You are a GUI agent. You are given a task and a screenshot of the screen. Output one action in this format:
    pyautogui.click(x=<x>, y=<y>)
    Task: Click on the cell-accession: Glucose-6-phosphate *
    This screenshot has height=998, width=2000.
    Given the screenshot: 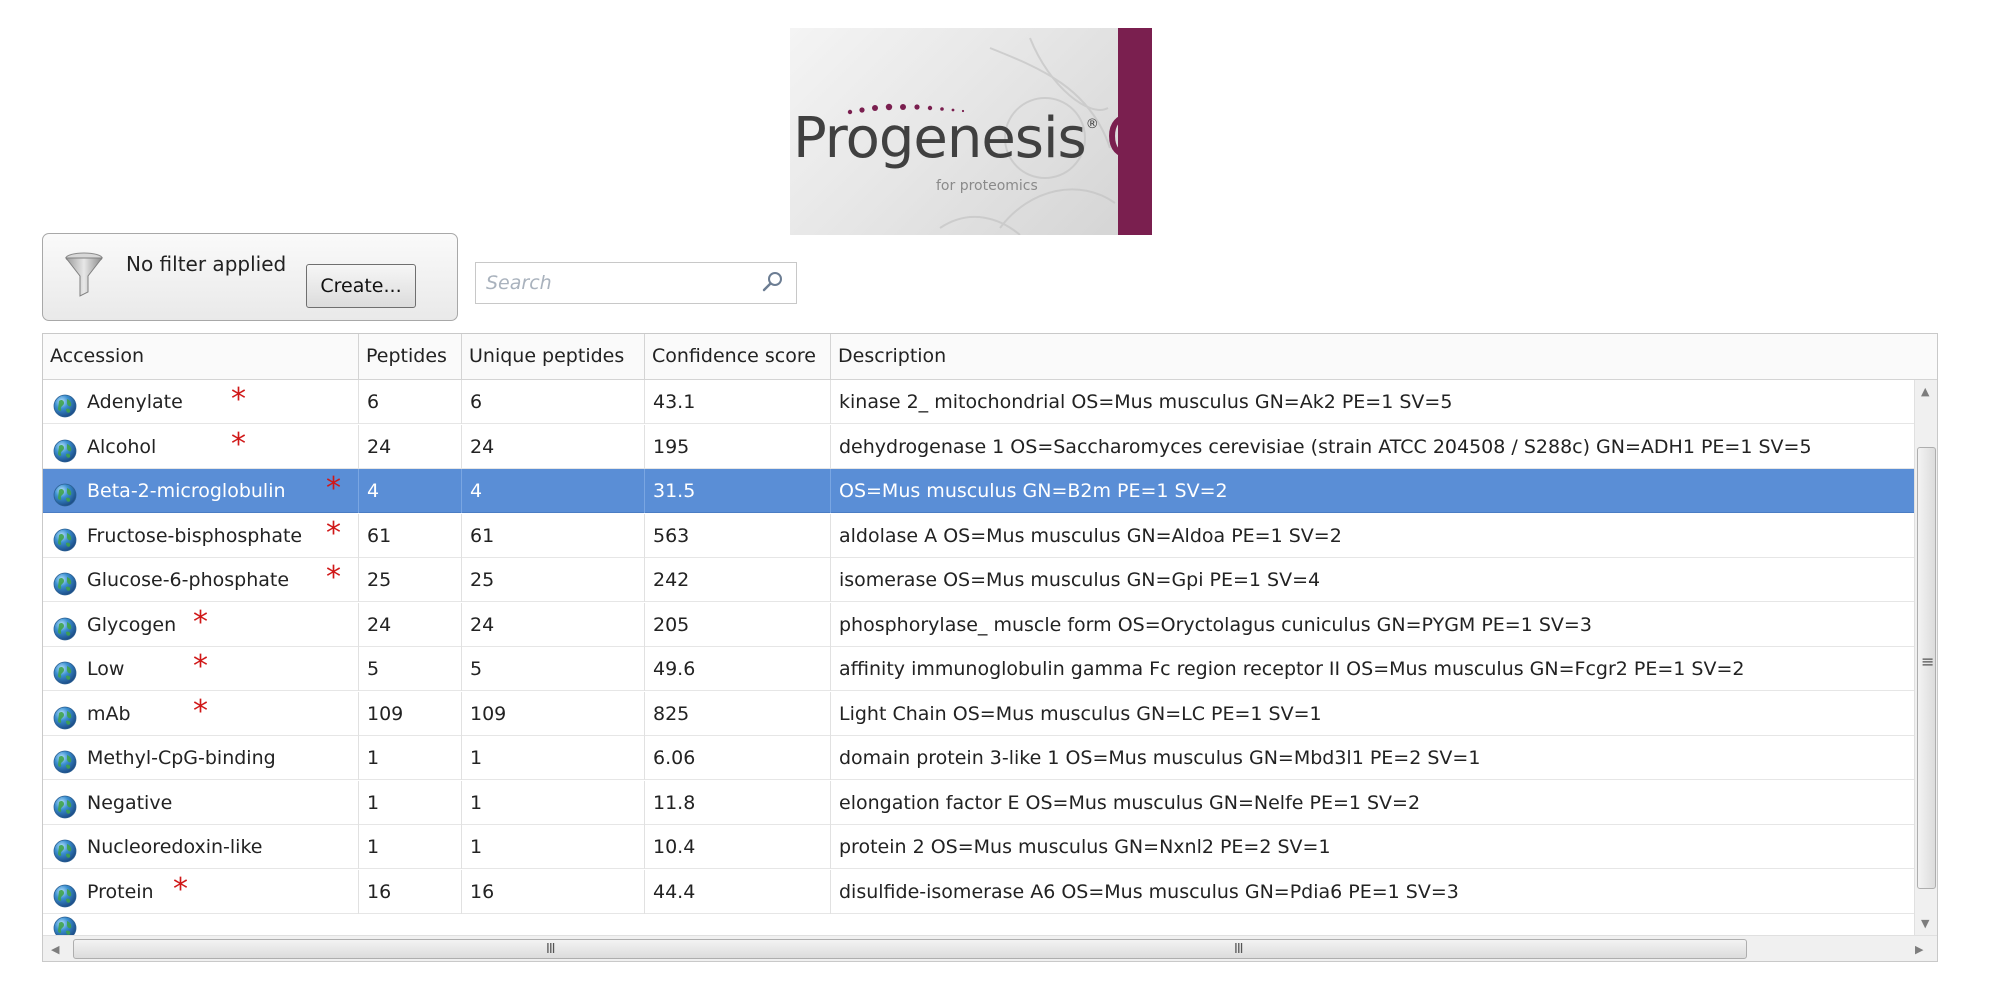 What is the action you would take?
    pyautogui.click(x=201, y=580)
    